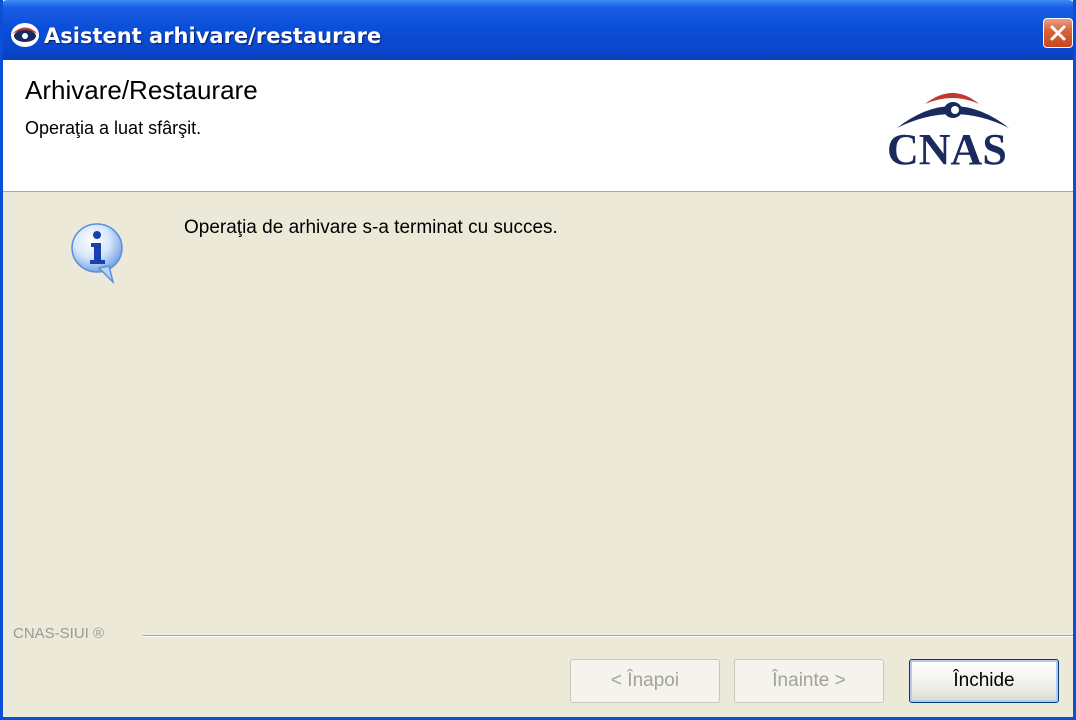  I want to click on footer-brand: CNAS-SIUI ®, so click(62, 633).